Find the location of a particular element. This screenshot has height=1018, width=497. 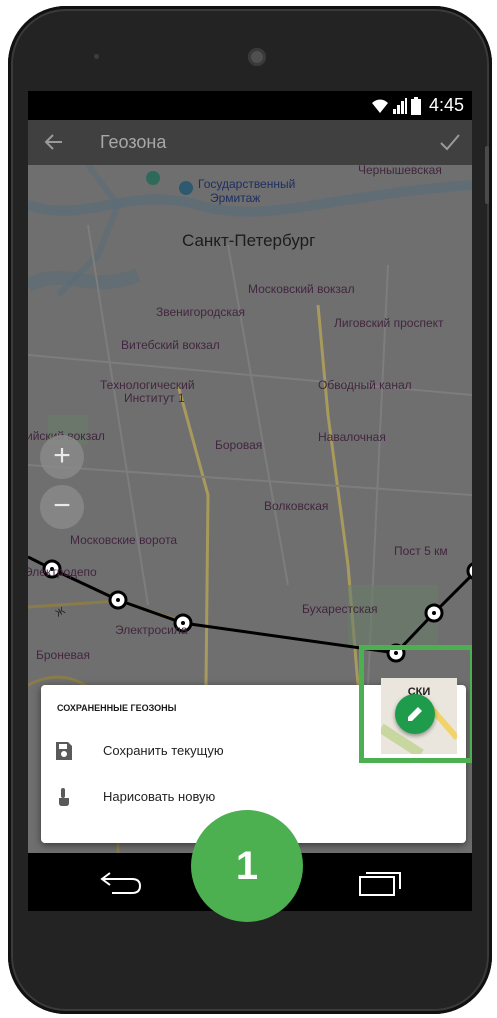

check-icon is located at coordinates (450, 142).